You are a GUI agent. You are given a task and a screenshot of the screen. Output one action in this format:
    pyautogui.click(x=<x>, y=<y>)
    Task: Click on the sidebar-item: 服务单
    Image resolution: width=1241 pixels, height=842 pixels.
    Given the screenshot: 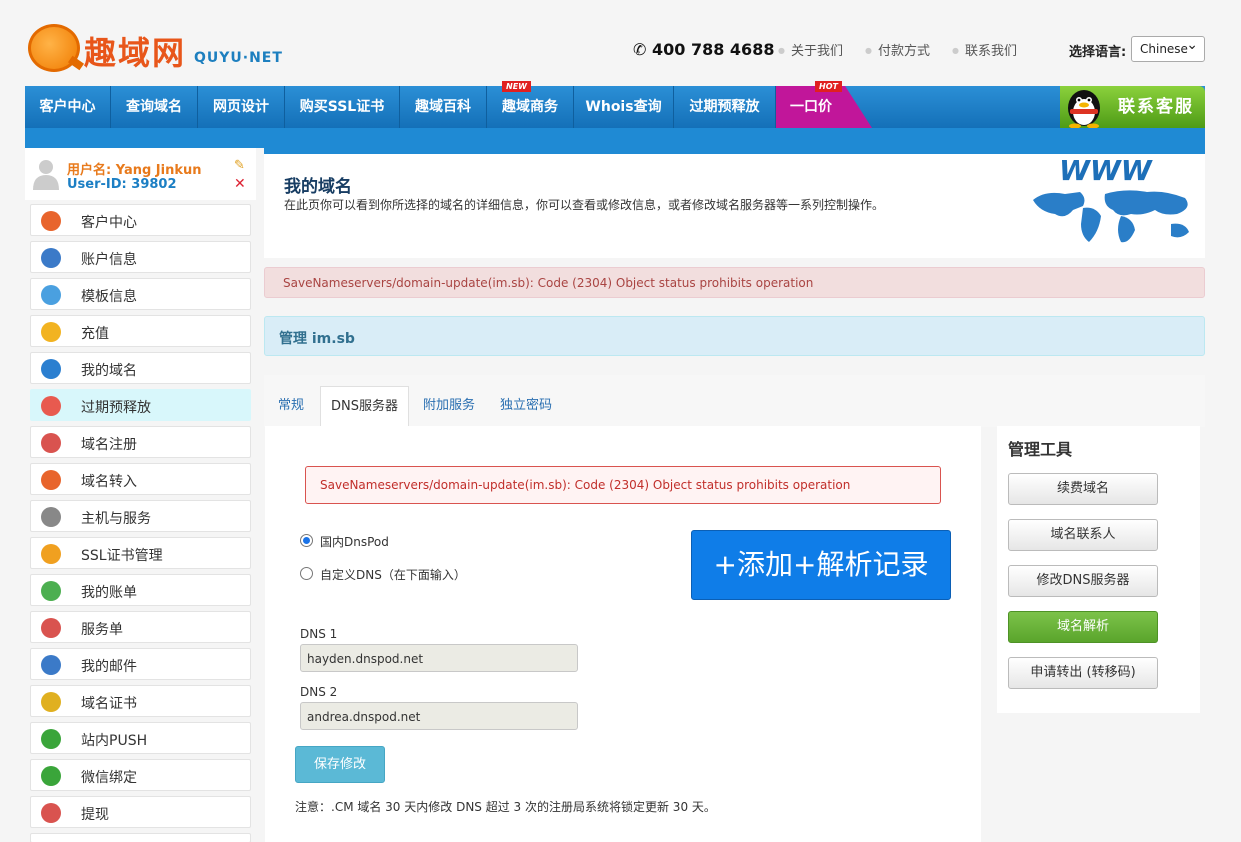 What is the action you would take?
    pyautogui.click(x=140, y=627)
    